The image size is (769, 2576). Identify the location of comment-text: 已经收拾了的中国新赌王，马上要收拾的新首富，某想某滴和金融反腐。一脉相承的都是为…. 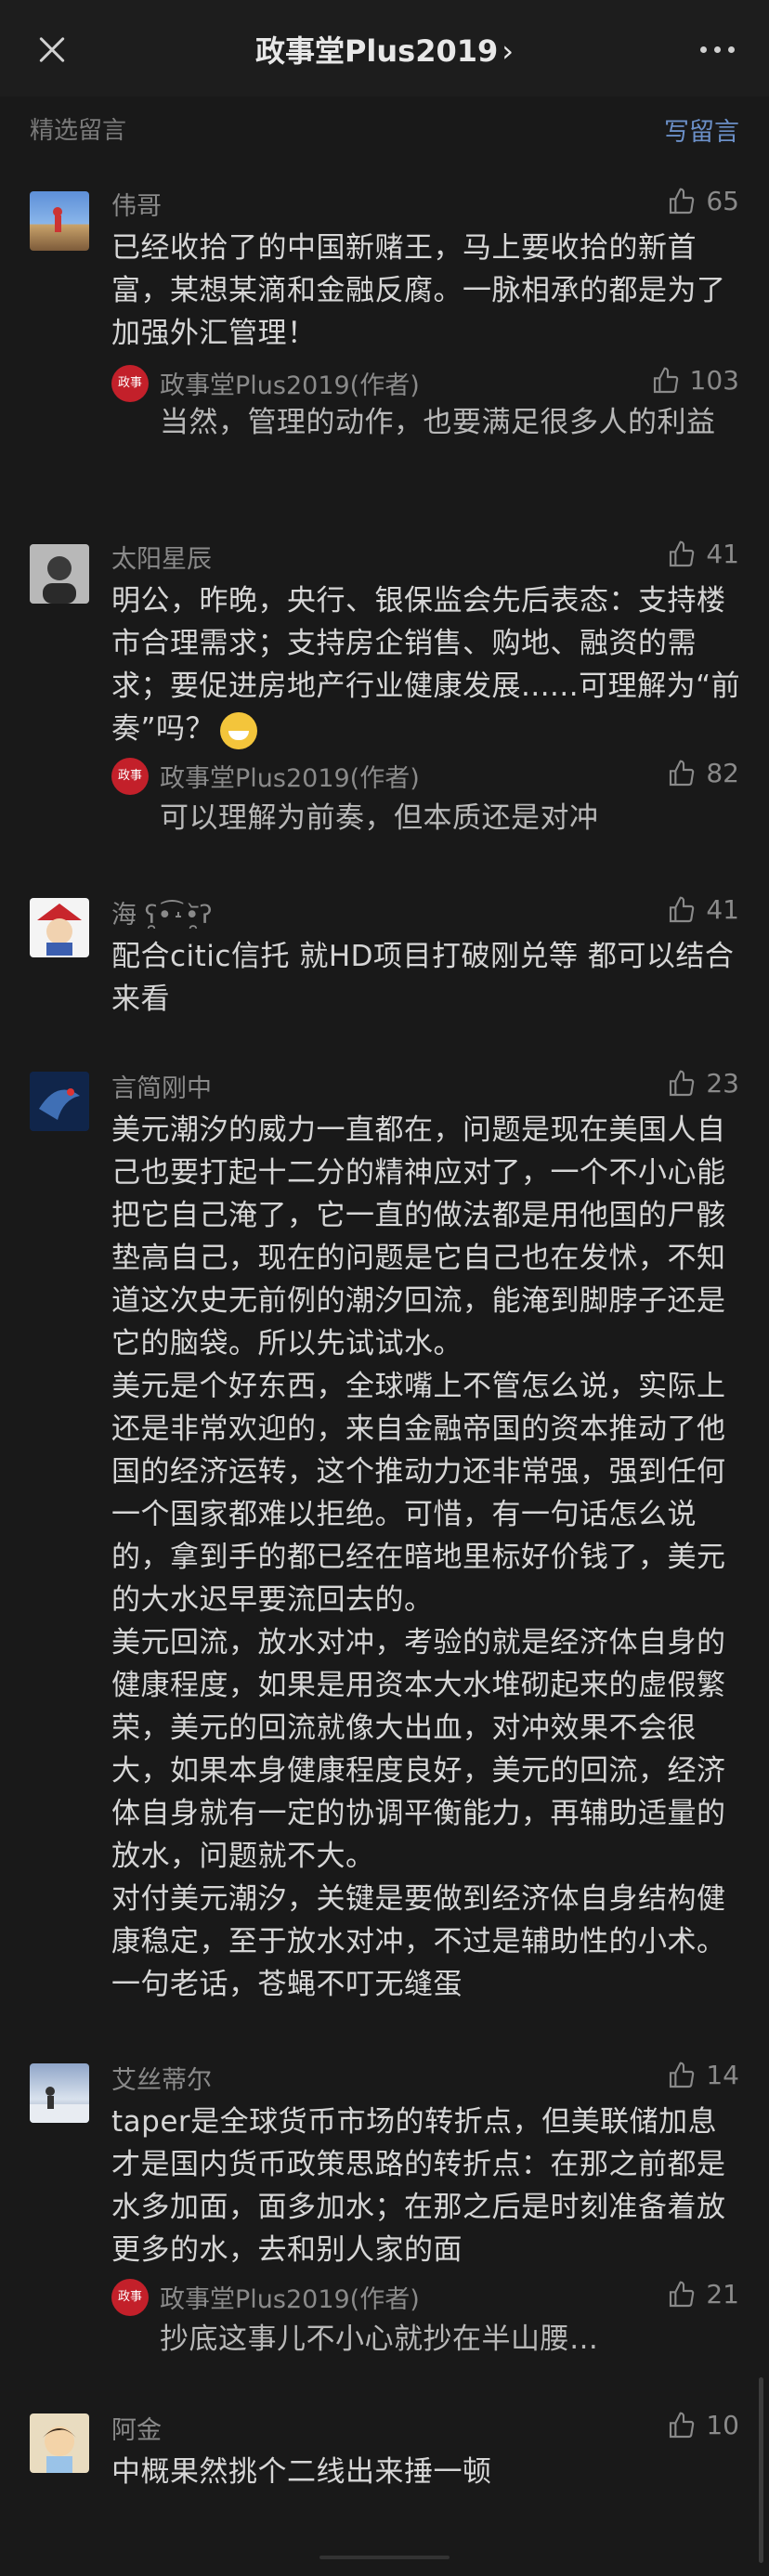
(418, 290).